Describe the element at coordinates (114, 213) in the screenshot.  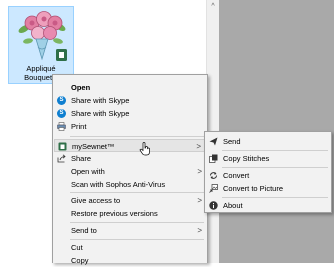
I see `menu-item-label: Restore previous versions` at that location.